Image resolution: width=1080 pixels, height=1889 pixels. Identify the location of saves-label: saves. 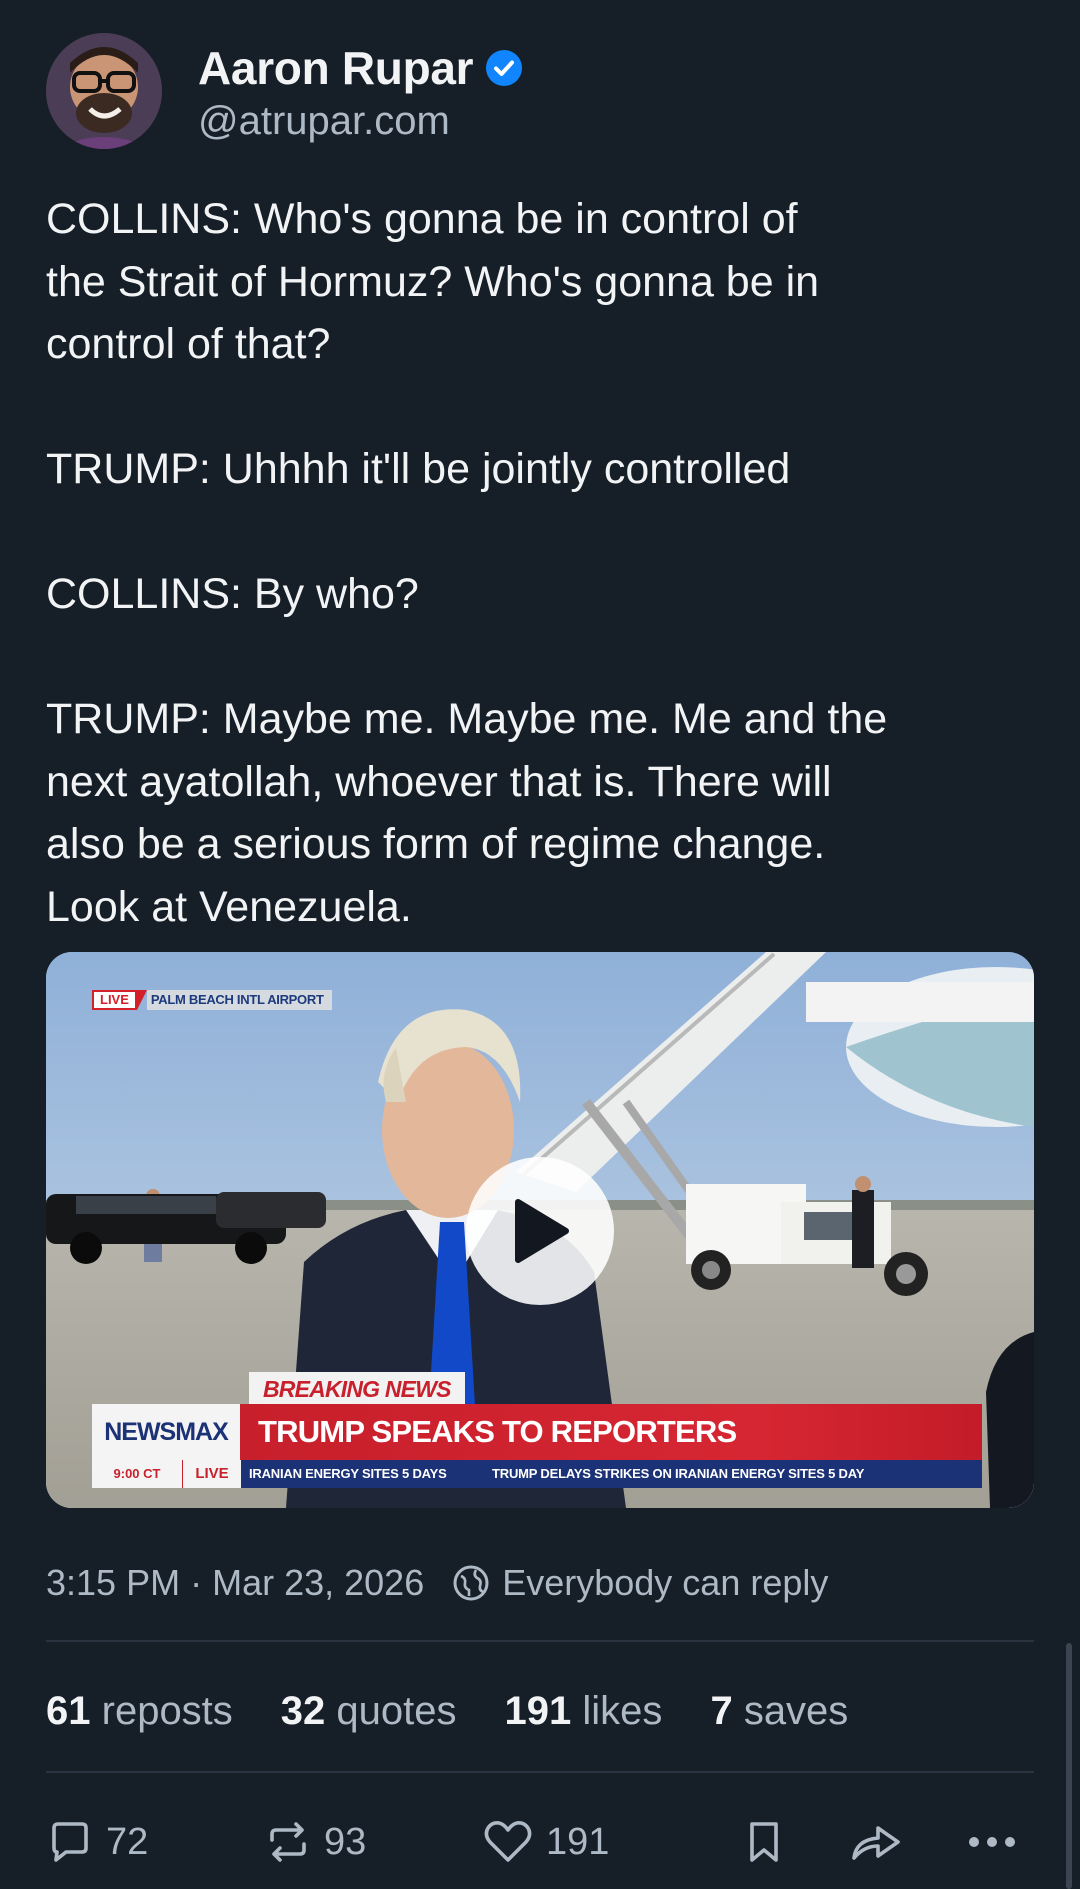
(796, 1710).